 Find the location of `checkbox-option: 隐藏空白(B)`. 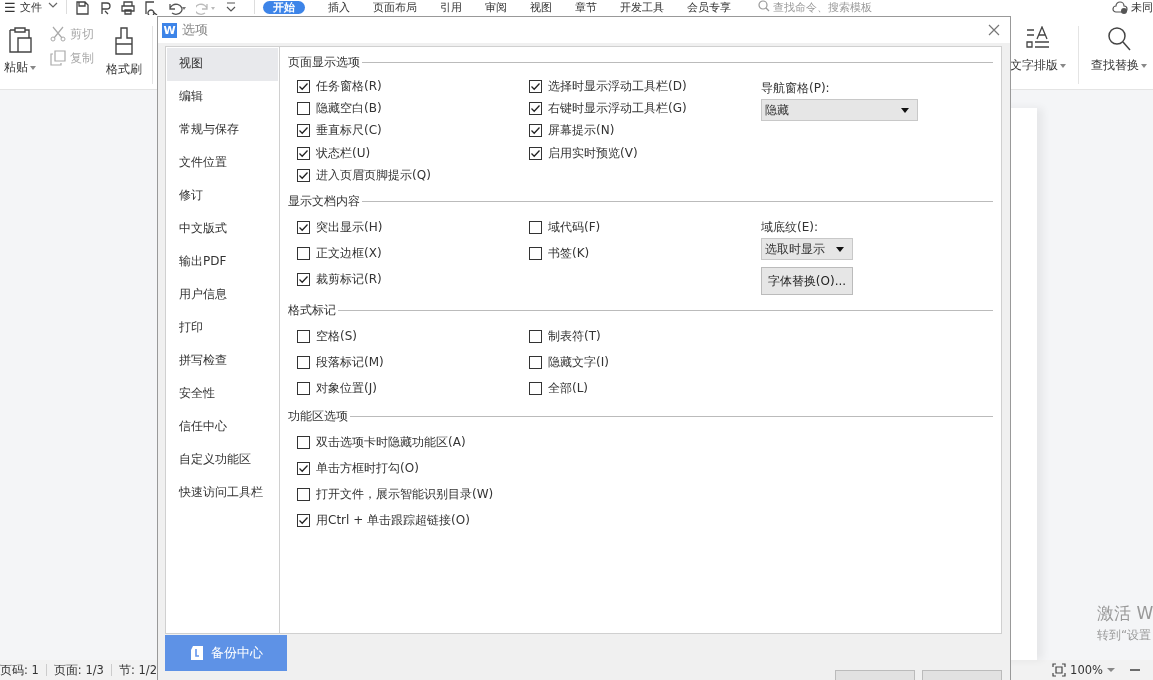

checkbox-option: 隐藏空白(B) is located at coordinates (339, 108).